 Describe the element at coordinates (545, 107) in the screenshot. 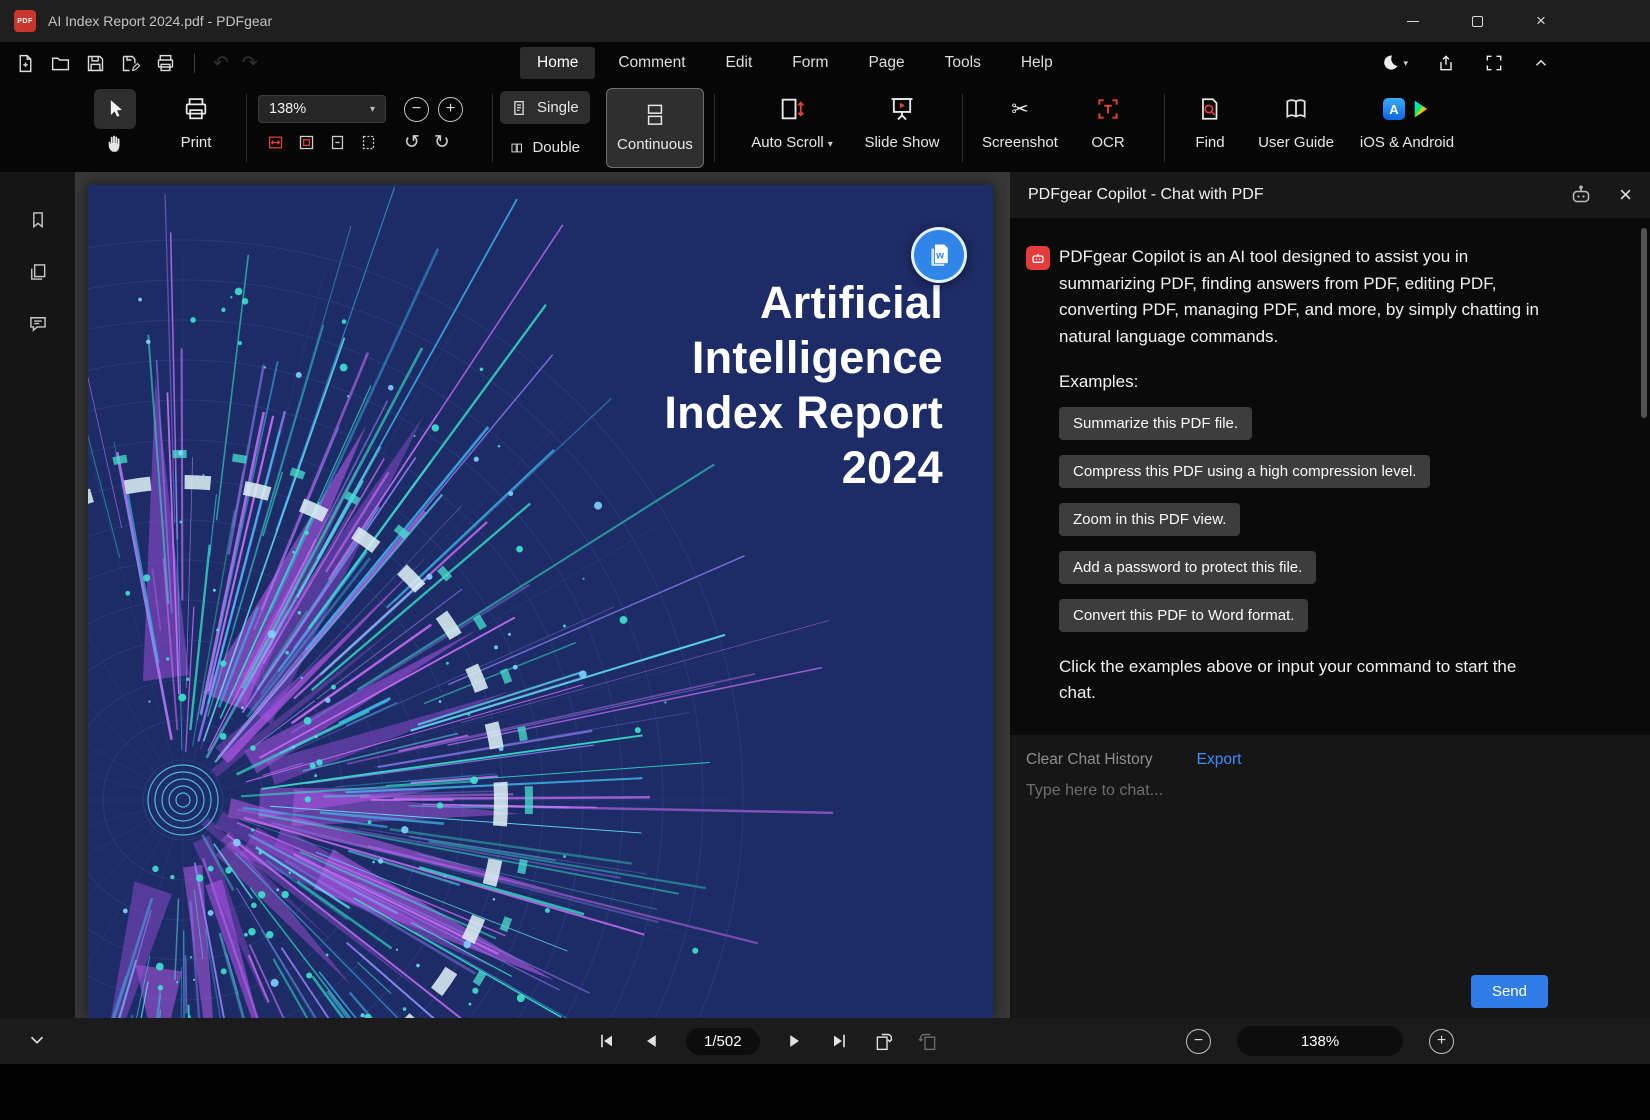

I see `single-page-button: Single` at that location.